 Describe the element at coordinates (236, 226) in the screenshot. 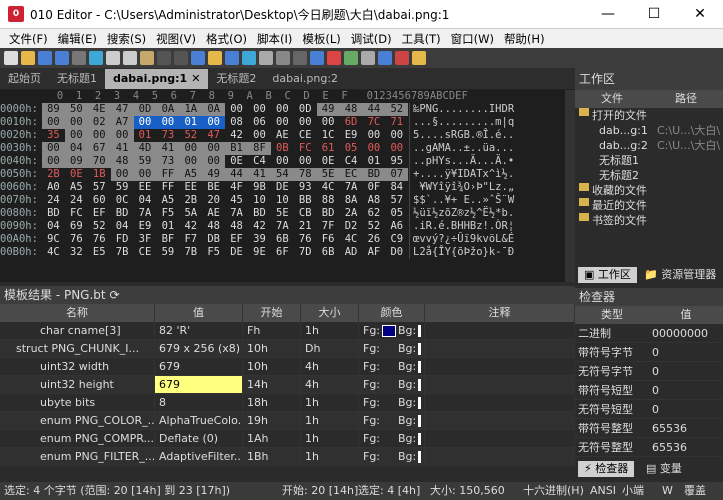

I see `hex-byte: 48` at that location.